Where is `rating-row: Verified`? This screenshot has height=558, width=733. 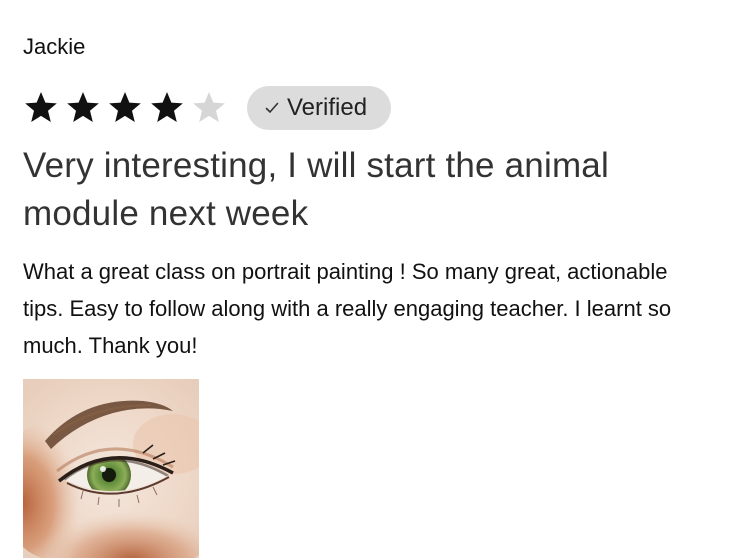 rating-row: Verified is located at coordinates (207, 108).